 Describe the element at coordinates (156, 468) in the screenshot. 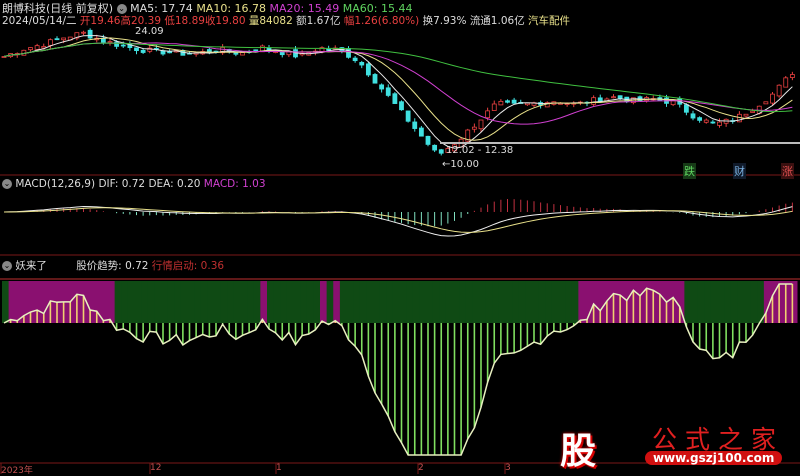

I see `x-tick: 12` at that location.